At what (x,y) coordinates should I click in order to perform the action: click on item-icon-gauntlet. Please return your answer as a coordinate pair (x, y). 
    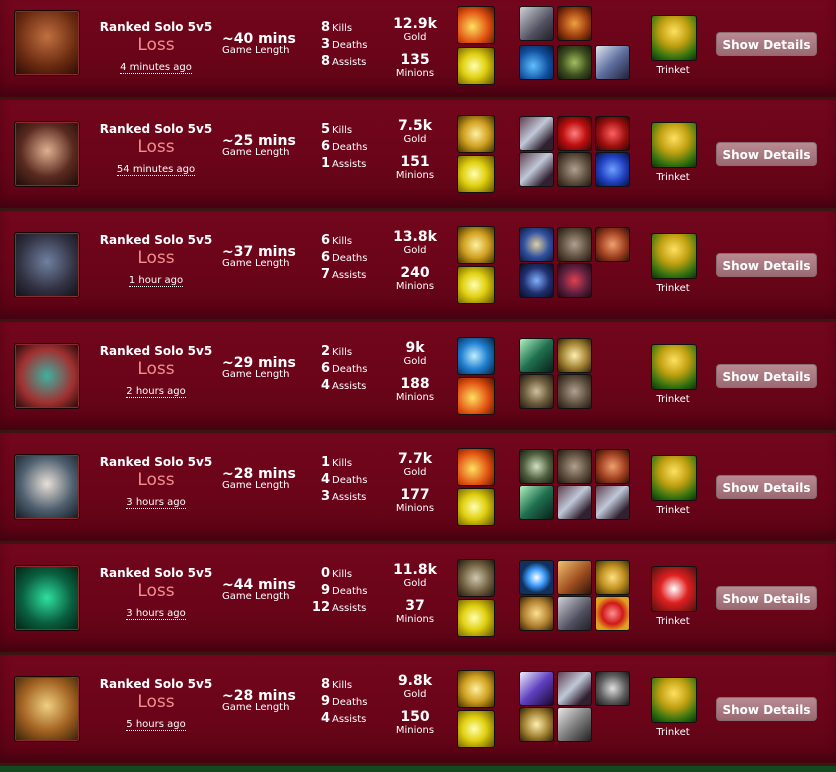
    Looking at the image, I should click on (536, 466).